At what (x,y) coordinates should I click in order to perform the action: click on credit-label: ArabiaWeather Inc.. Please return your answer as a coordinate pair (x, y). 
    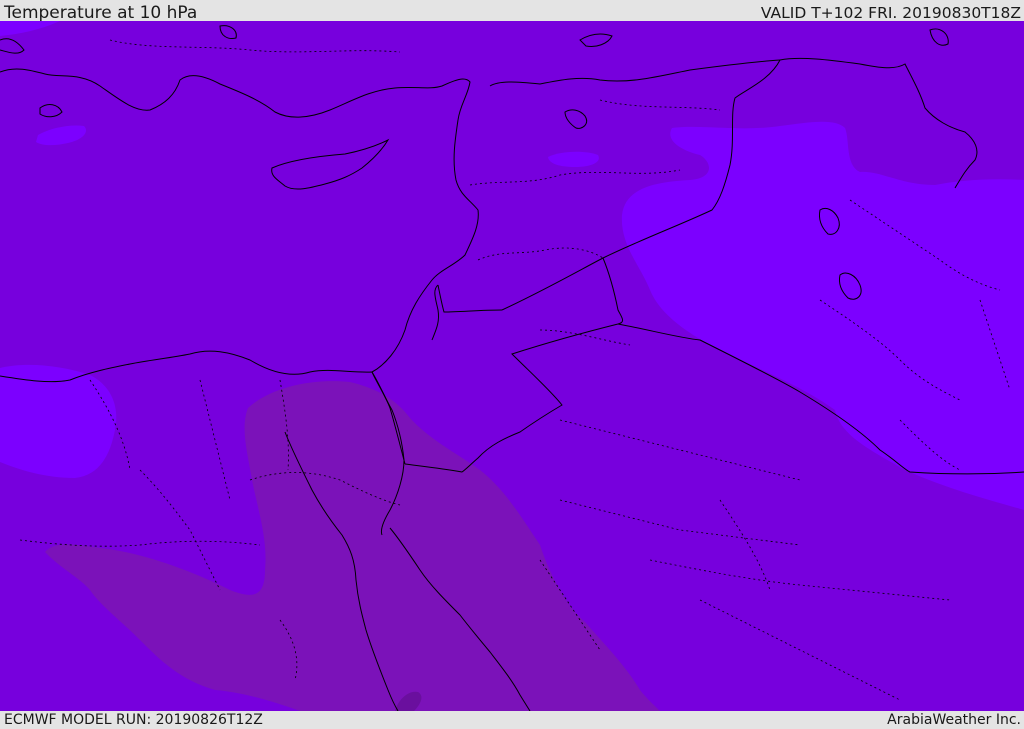
    Looking at the image, I should click on (954, 720).